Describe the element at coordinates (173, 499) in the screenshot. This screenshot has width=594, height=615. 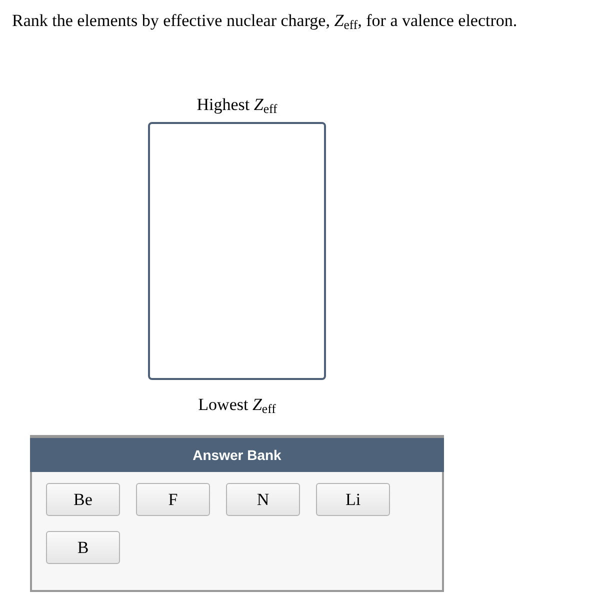
I see `answer-tile: F` at that location.